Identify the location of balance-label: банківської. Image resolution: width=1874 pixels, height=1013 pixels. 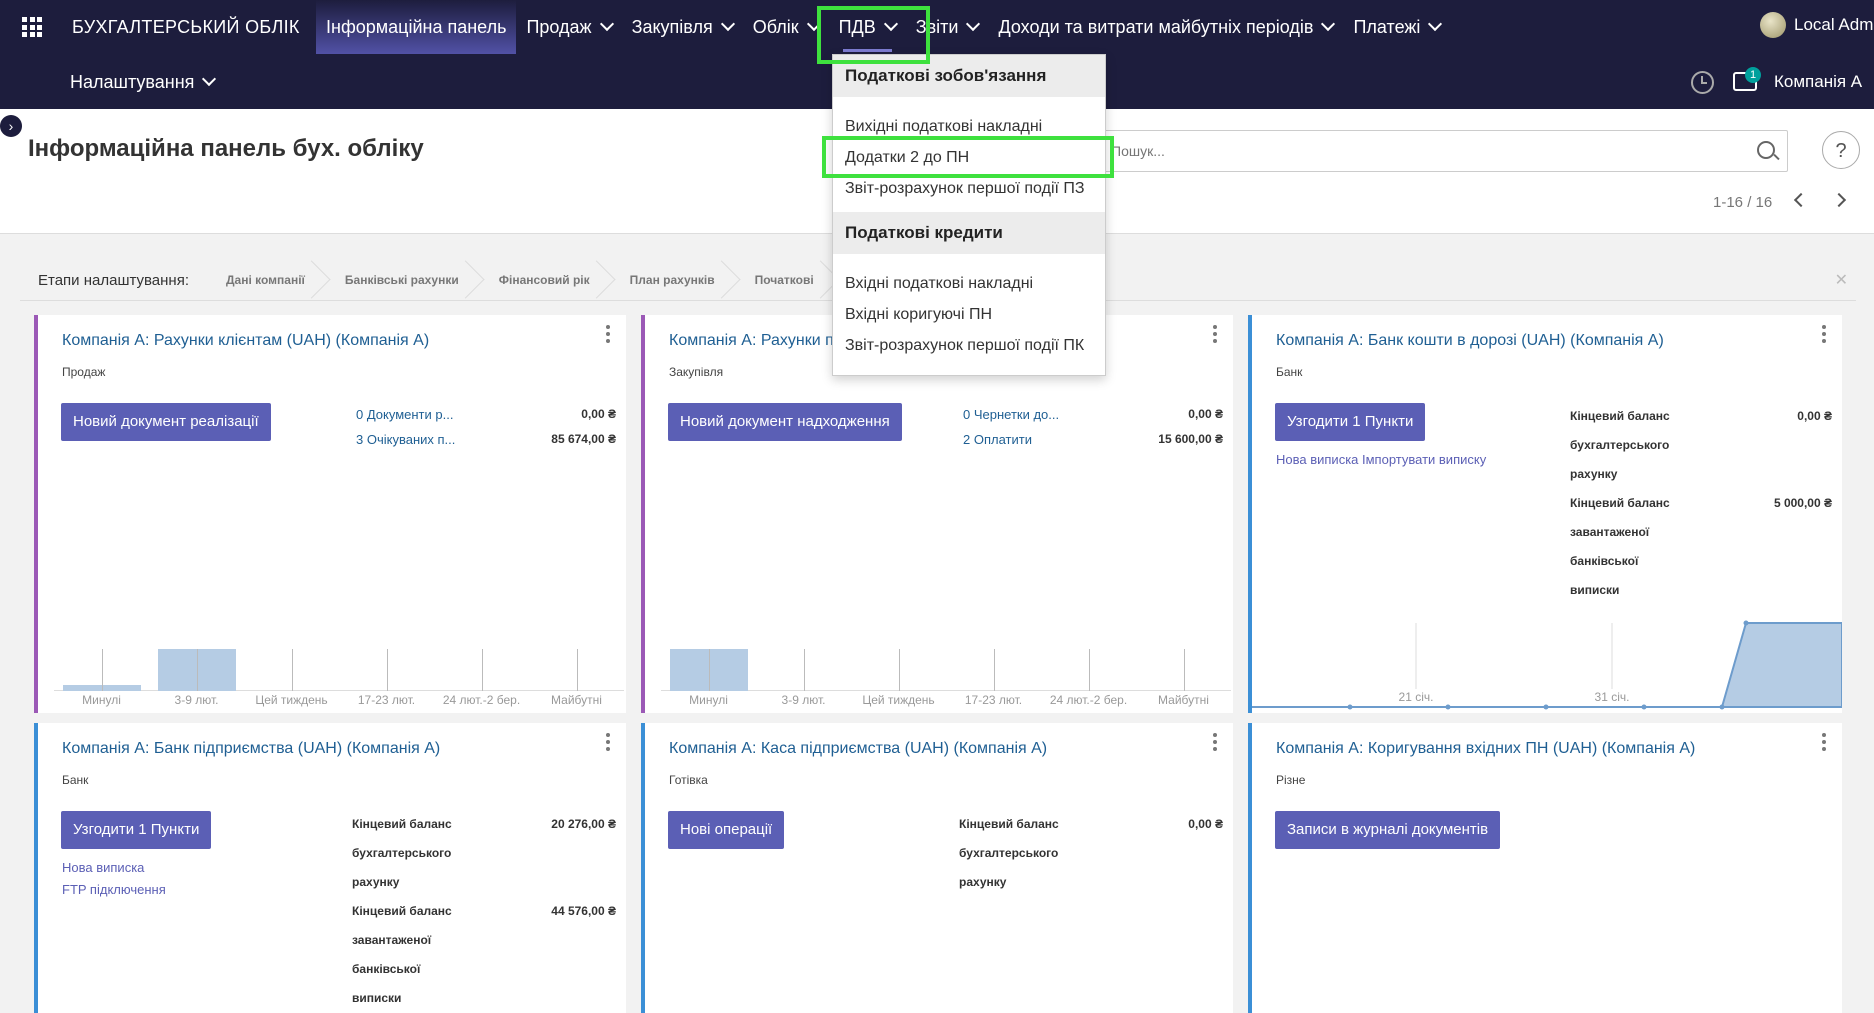
(386, 969).